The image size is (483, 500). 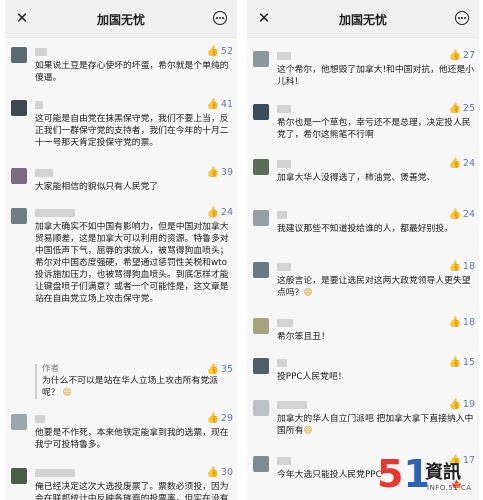 What do you see at coordinates (219, 172) in the screenshot?
I see `like-button: 👍 39` at bounding box center [219, 172].